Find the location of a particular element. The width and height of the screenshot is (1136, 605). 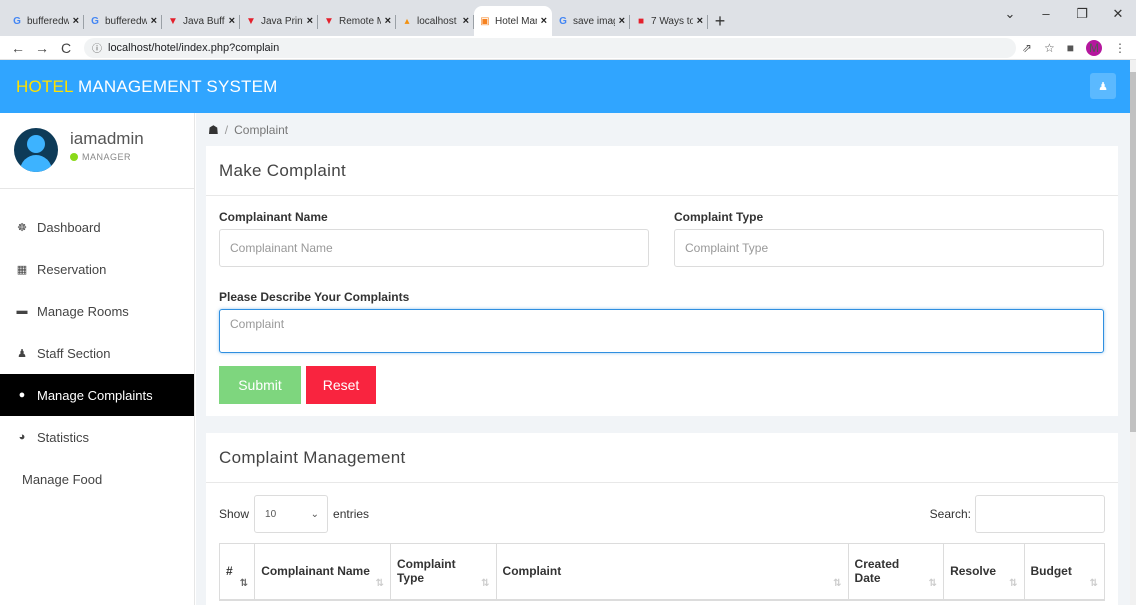

entries-label: entries is located at coordinates (351, 514).